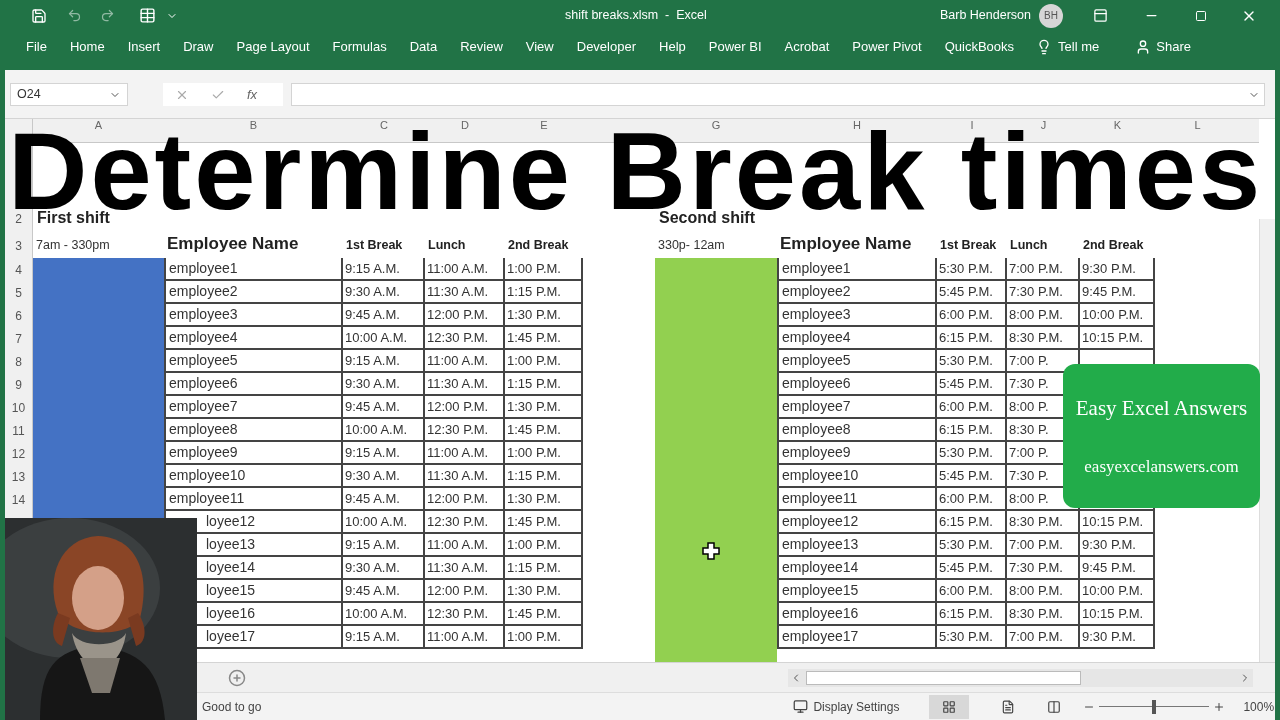 The image size is (1280, 720). Describe the element at coordinates (972, 521) in the screenshot. I see `table-cell: 6:15 P.M.` at that location.